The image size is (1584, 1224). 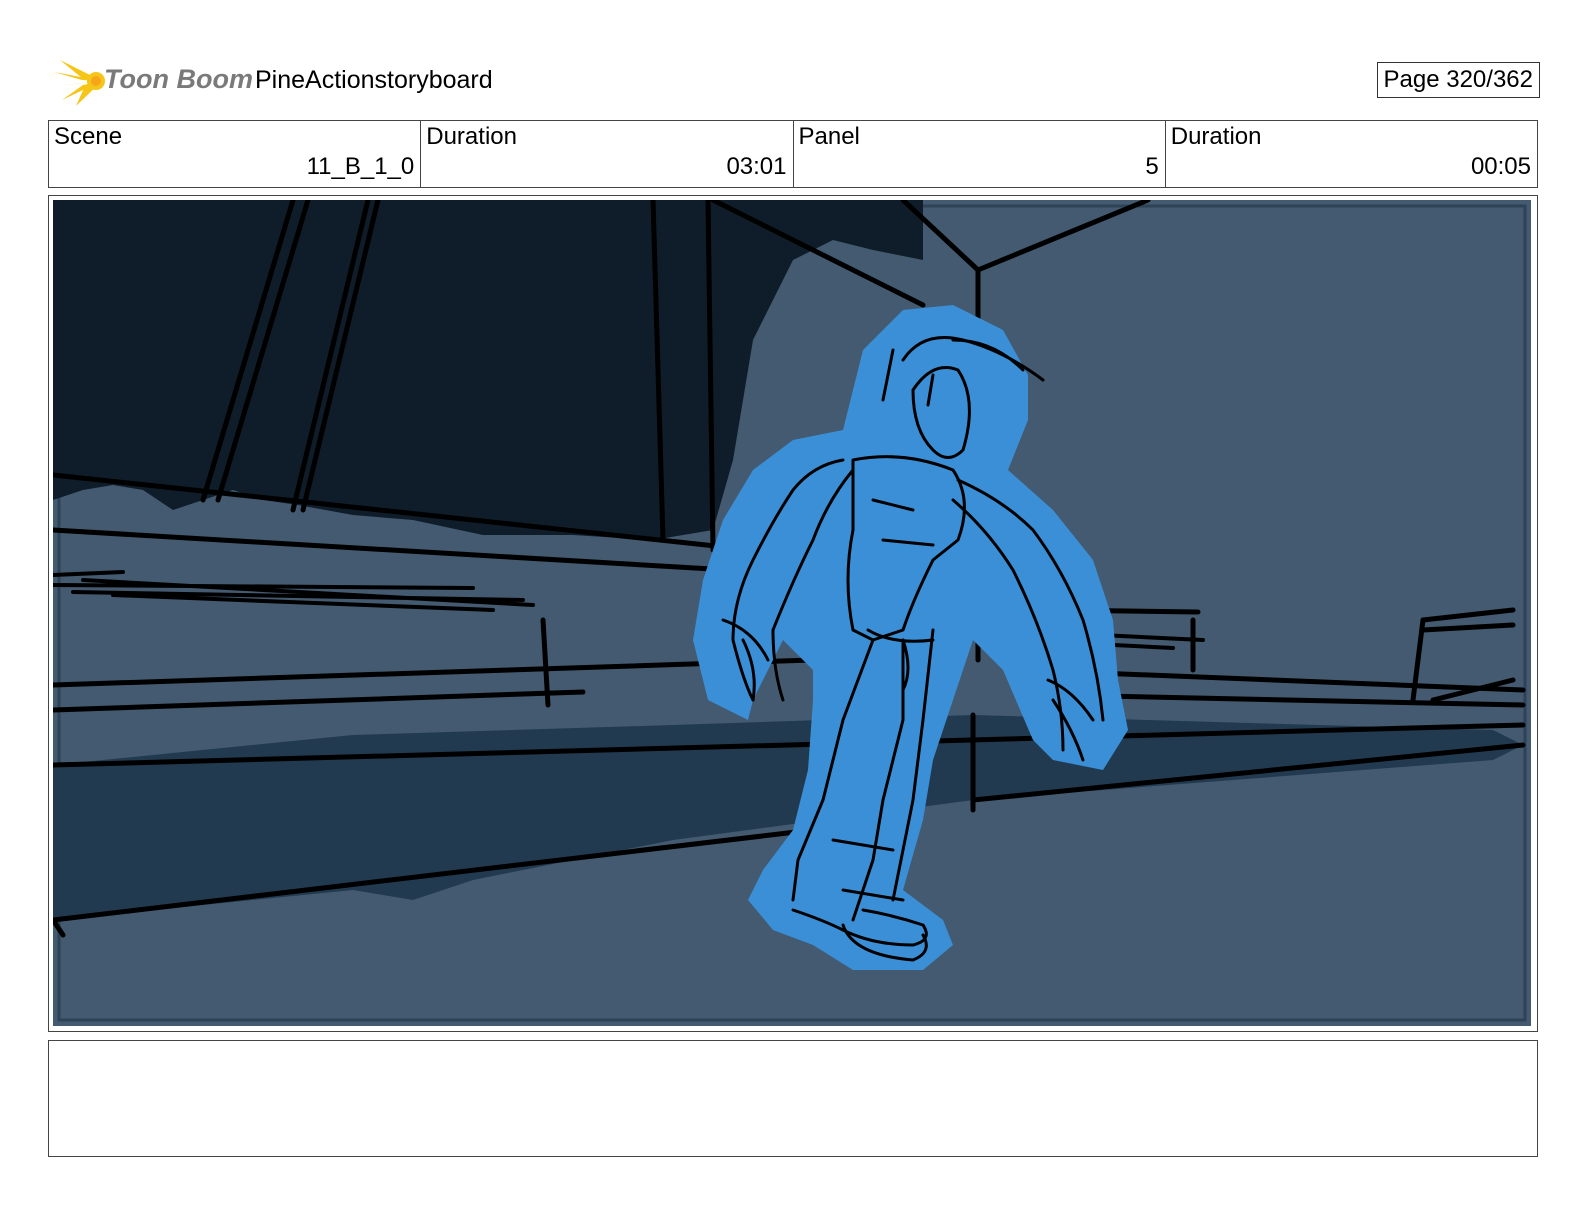 What do you see at coordinates (471, 136) in the screenshot?
I see `scene-duration-label: Duration` at bounding box center [471, 136].